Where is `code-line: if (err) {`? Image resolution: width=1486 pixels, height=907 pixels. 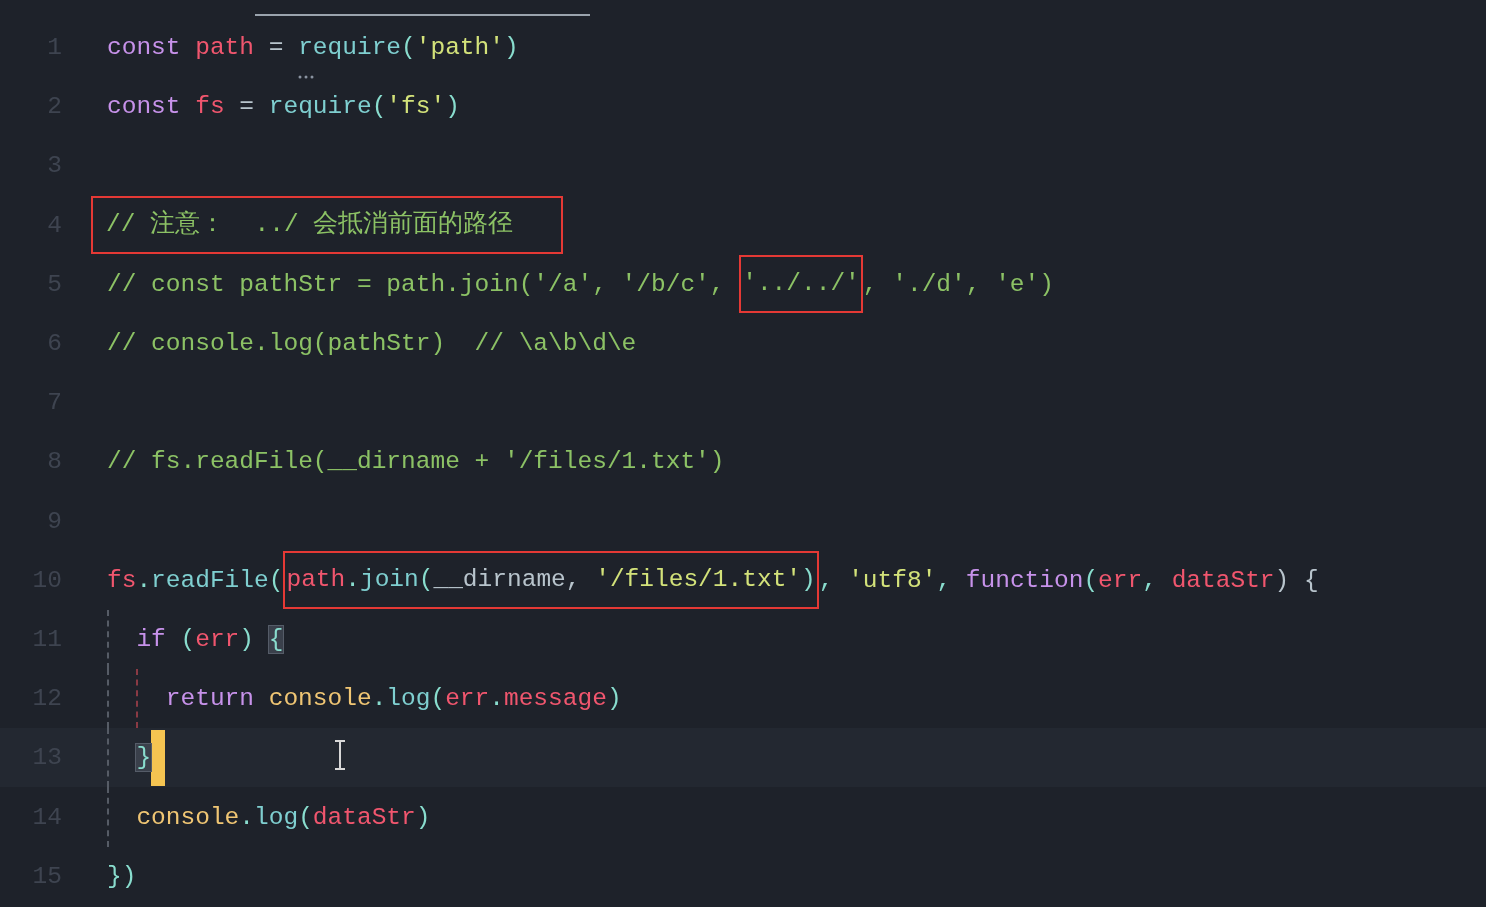
code-line: if (err) { is located at coordinates (210, 639).